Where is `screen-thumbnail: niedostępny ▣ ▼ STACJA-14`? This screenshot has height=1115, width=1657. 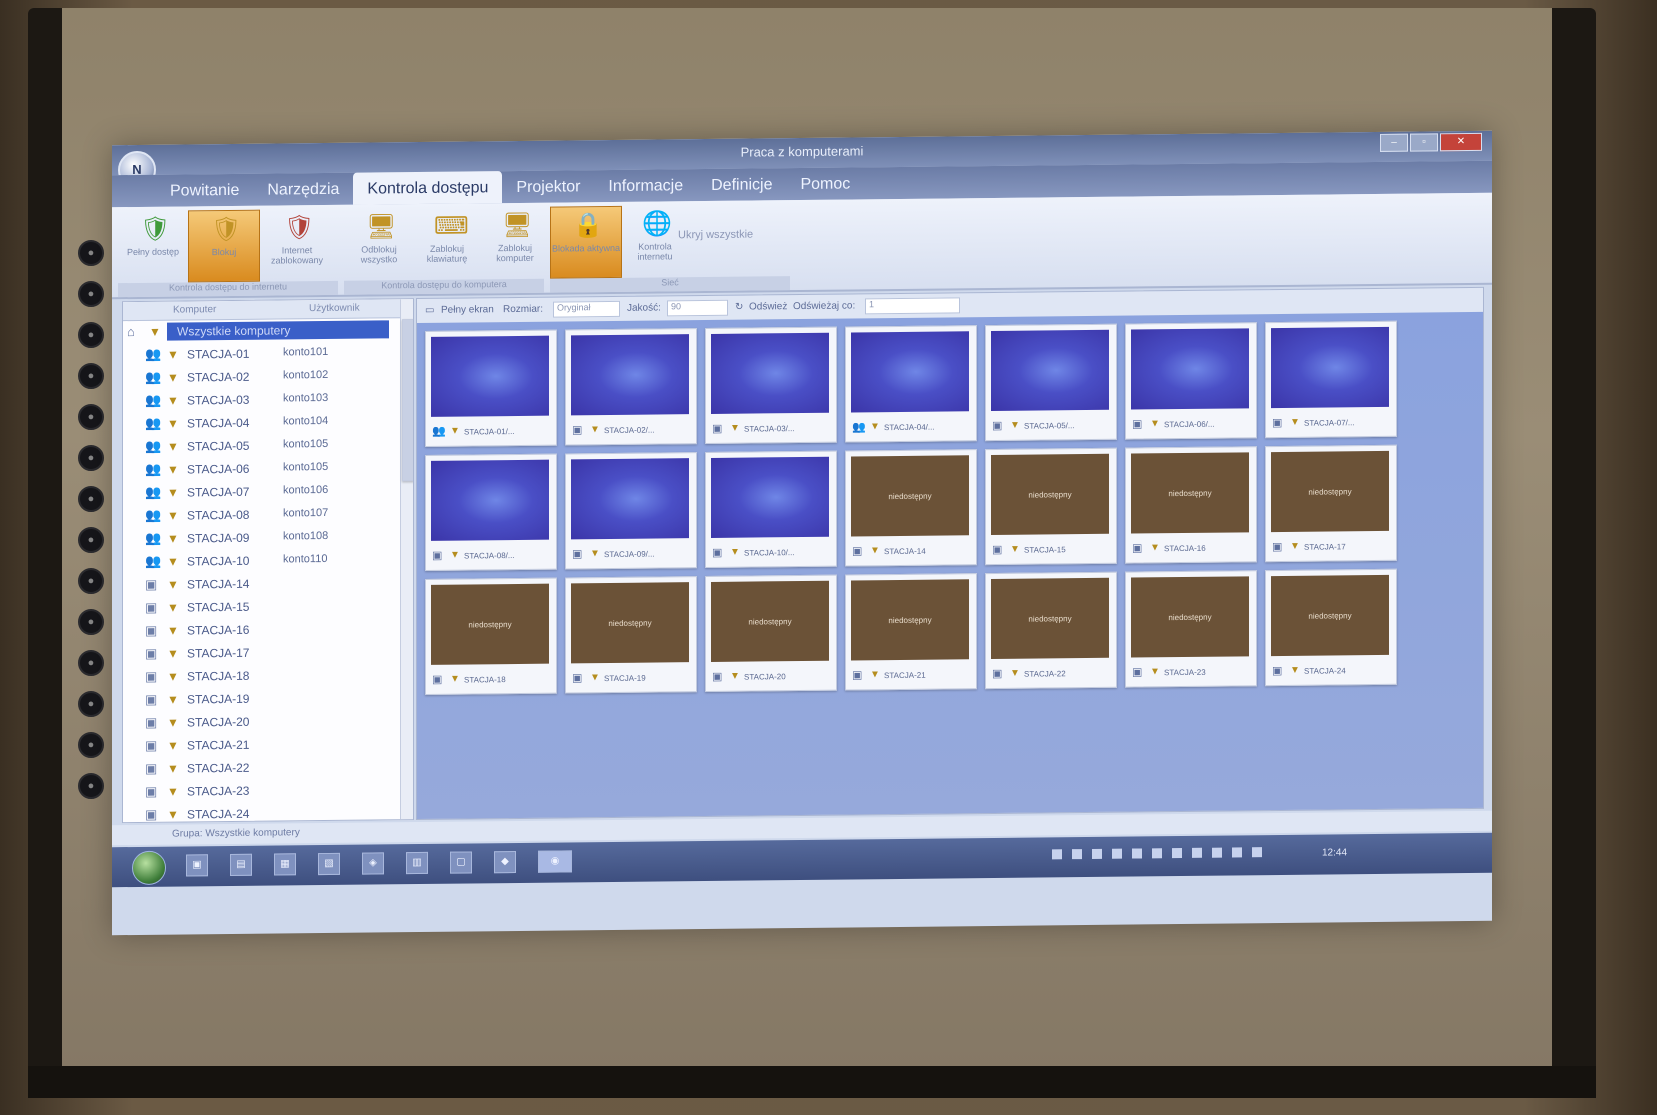 screen-thumbnail: niedostępny ▣ ▼ STACJA-14 is located at coordinates (911, 508).